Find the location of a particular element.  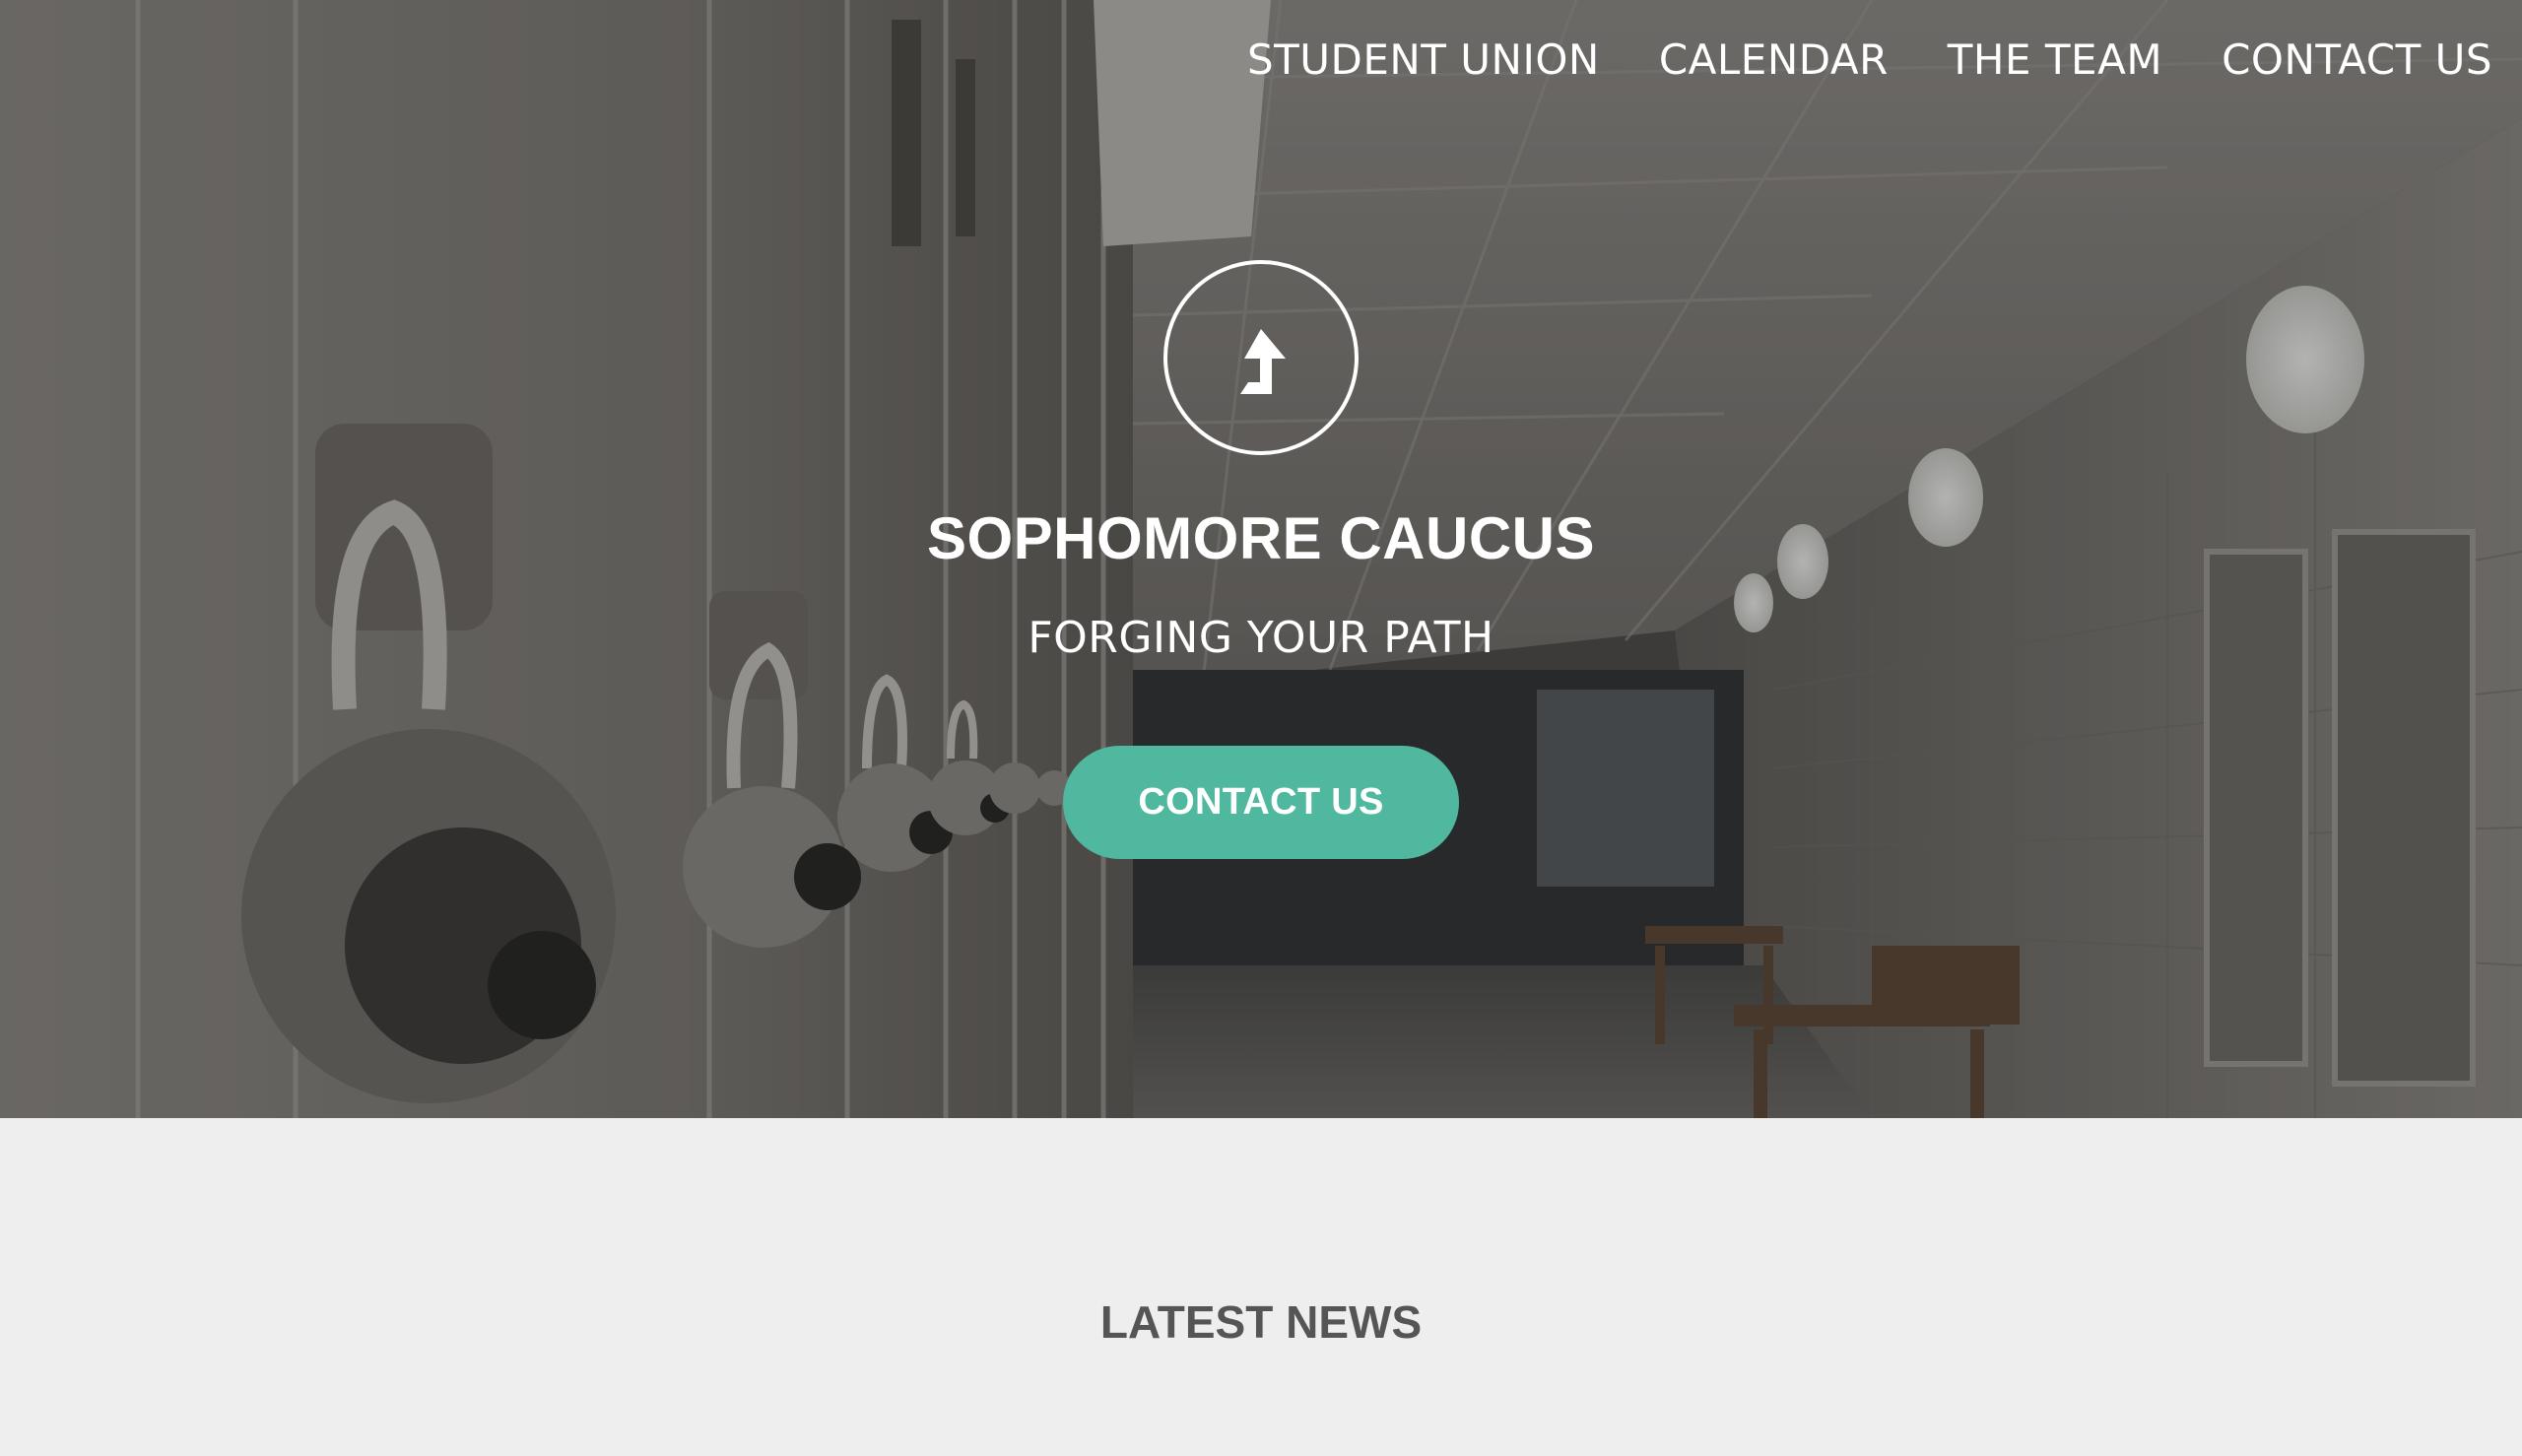

turn-up-arrow-icon is located at coordinates (1263, 361).